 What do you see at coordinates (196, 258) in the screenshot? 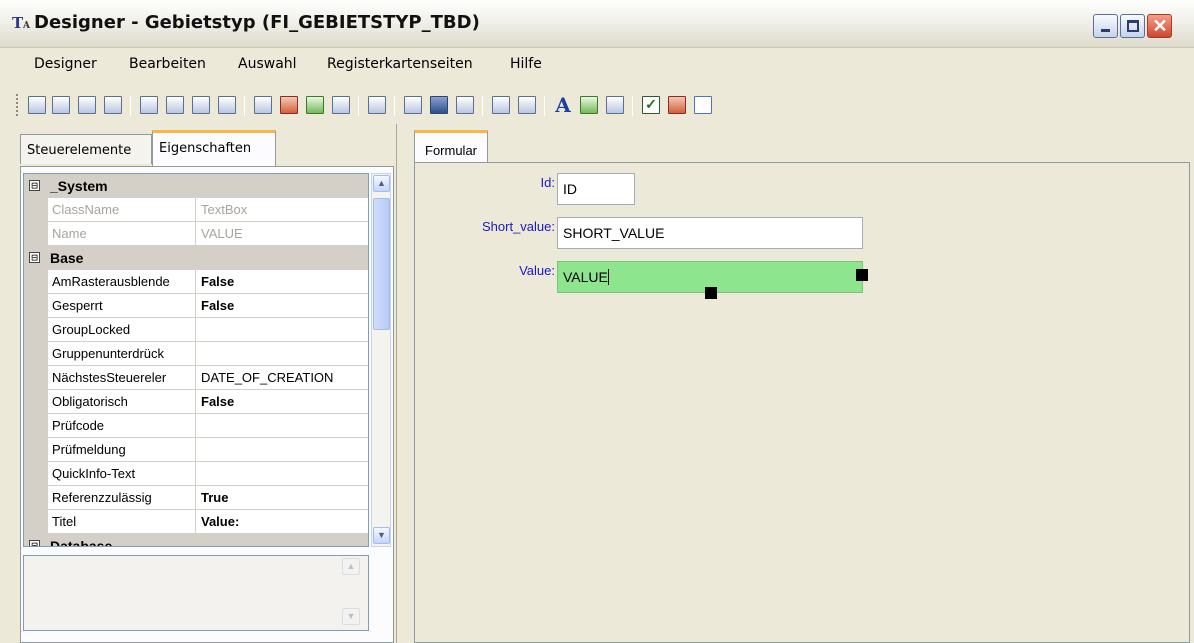
I see `property-category: ⊟ Base` at bounding box center [196, 258].